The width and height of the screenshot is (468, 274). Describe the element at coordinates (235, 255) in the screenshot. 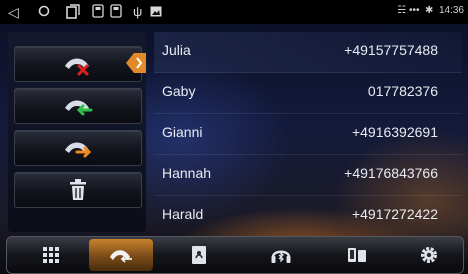

I see `bottom-nav-bar` at that location.